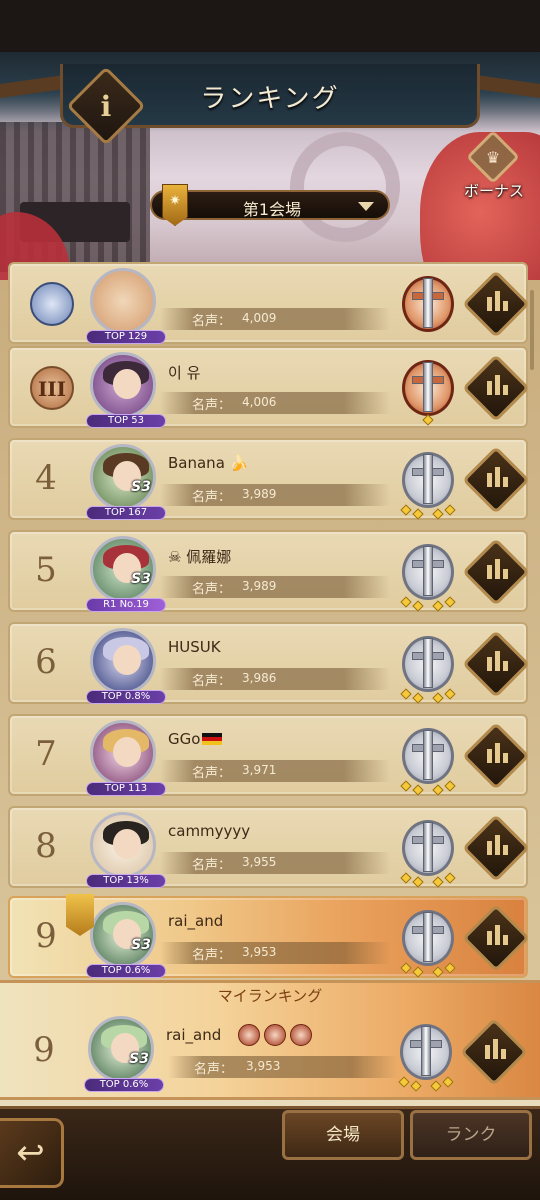 The height and width of the screenshot is (1200, 540). What do you see at coordinates (259, 678) in the screenshot?
I see `fame-value: 3,986` at bounding box center [259, 678].